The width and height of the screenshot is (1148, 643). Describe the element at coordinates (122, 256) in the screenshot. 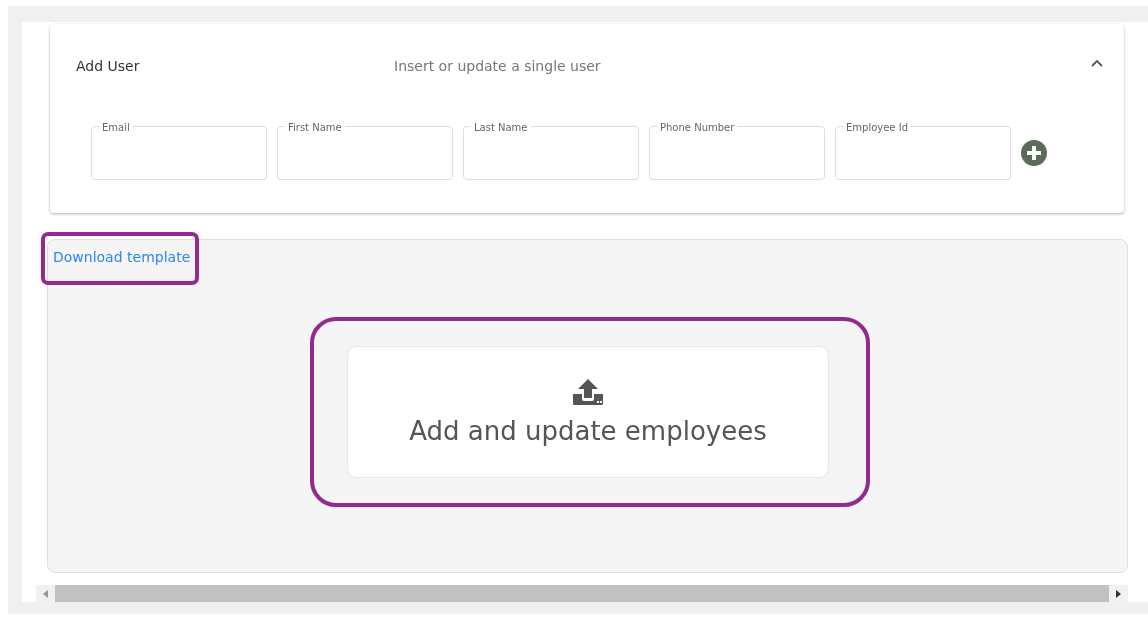

I see `download-link: Download template` at that location.